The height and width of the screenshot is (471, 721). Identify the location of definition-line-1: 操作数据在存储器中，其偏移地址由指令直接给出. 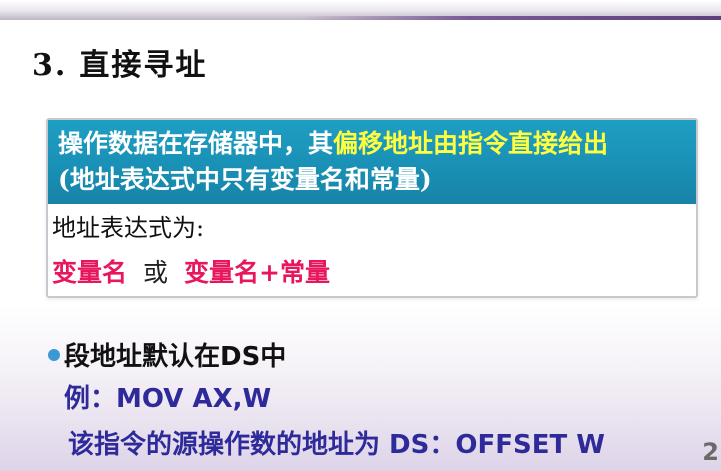
(377, 144).